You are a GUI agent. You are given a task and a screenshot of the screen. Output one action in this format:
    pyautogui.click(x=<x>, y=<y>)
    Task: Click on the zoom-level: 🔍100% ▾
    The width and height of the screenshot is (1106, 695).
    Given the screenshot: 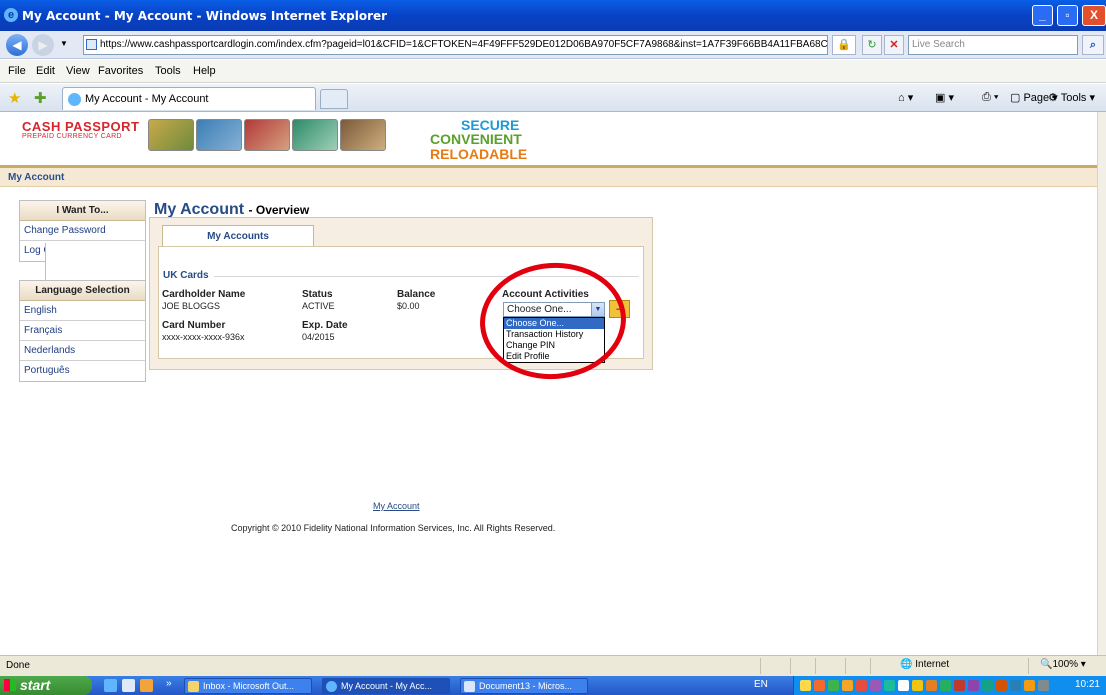 What is the action you would take?
    pyautogui.click(x=1063, y=664)
    